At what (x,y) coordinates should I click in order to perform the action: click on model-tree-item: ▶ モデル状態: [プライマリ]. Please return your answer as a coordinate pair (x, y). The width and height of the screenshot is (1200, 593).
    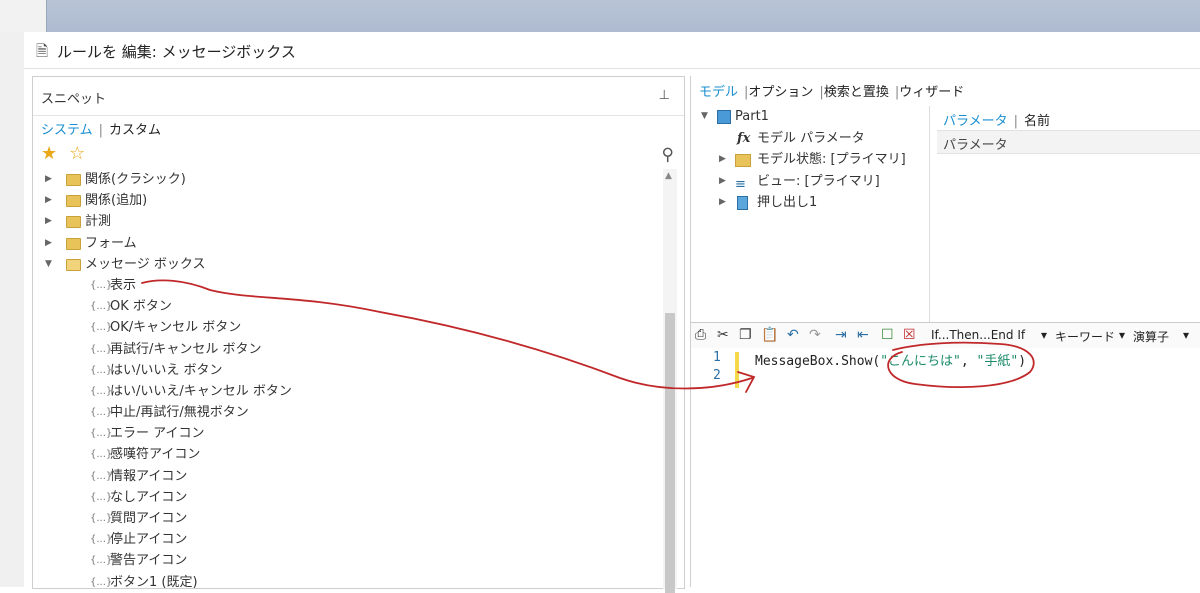
    Looking at the image, I should click on (814, 160).